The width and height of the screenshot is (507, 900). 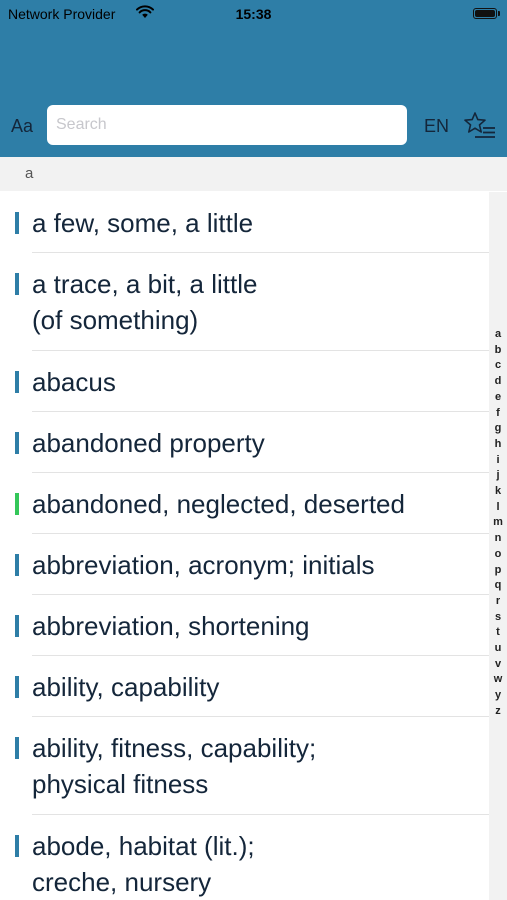 I want to click on list-item: abbreviation, acronym; initials, so click(x=244, y=564).